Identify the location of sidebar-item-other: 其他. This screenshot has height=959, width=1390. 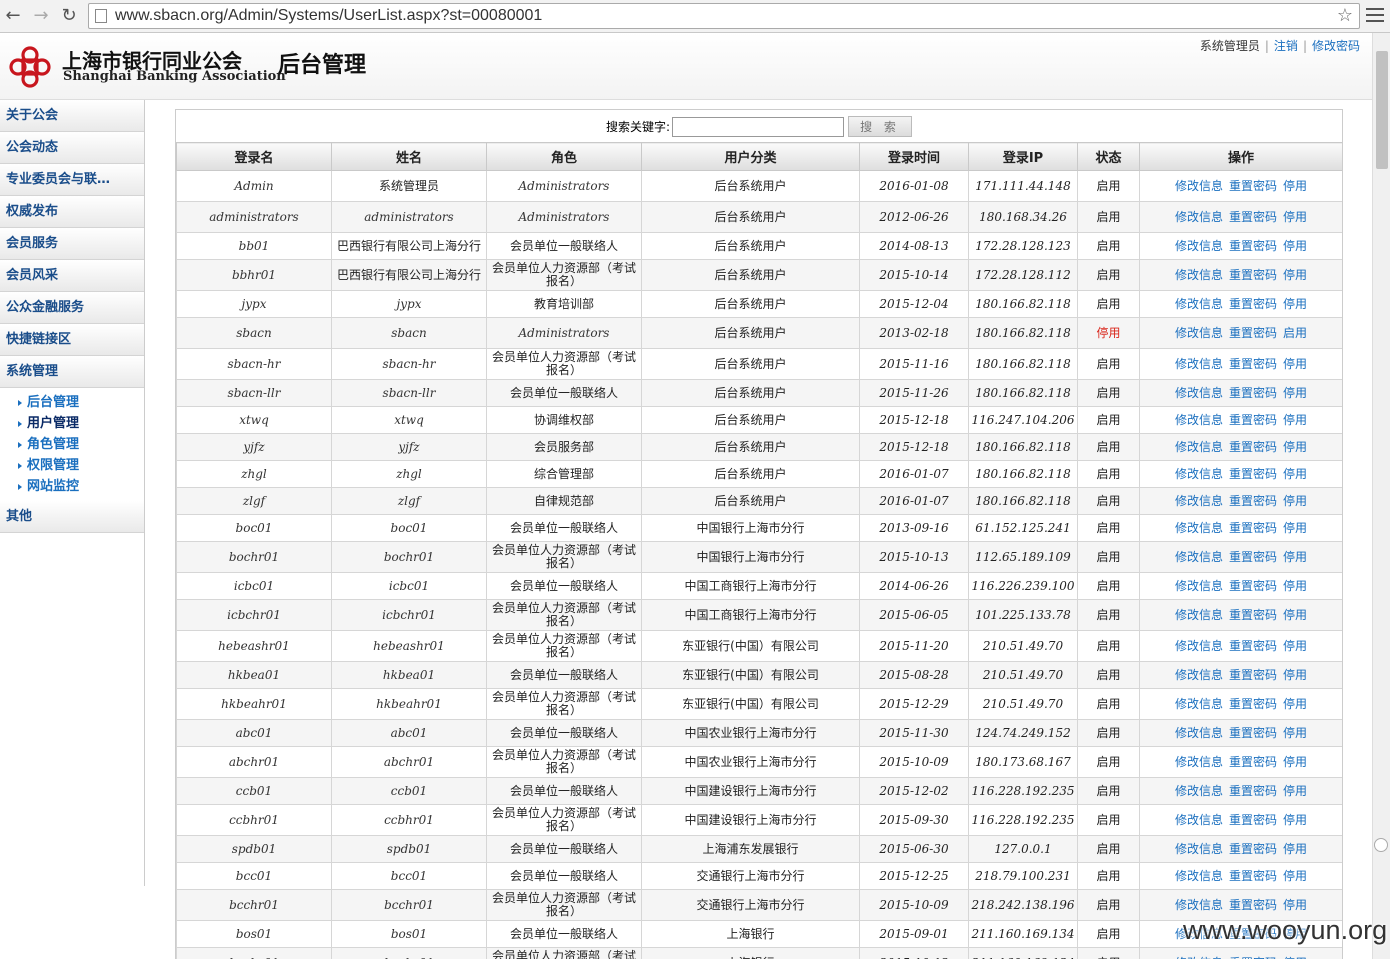
(72, 517).